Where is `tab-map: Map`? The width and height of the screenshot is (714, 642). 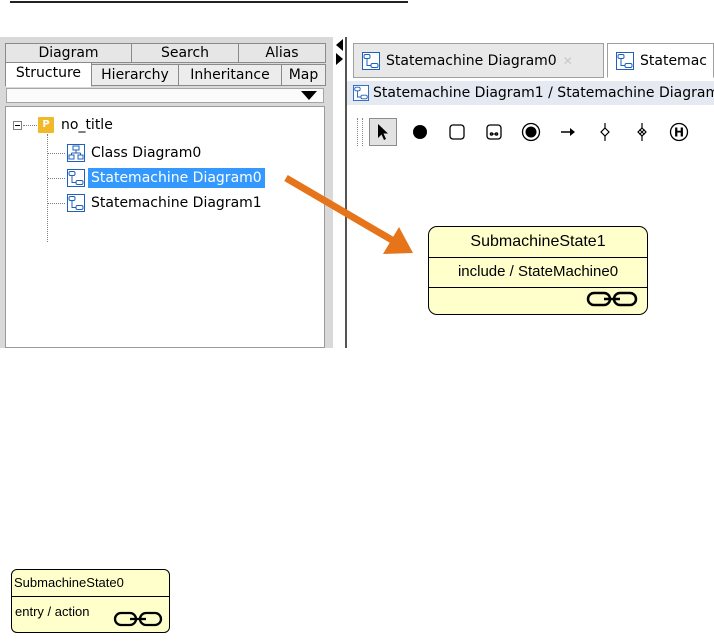
tab-map: Map is located at coordinates (303, 75).